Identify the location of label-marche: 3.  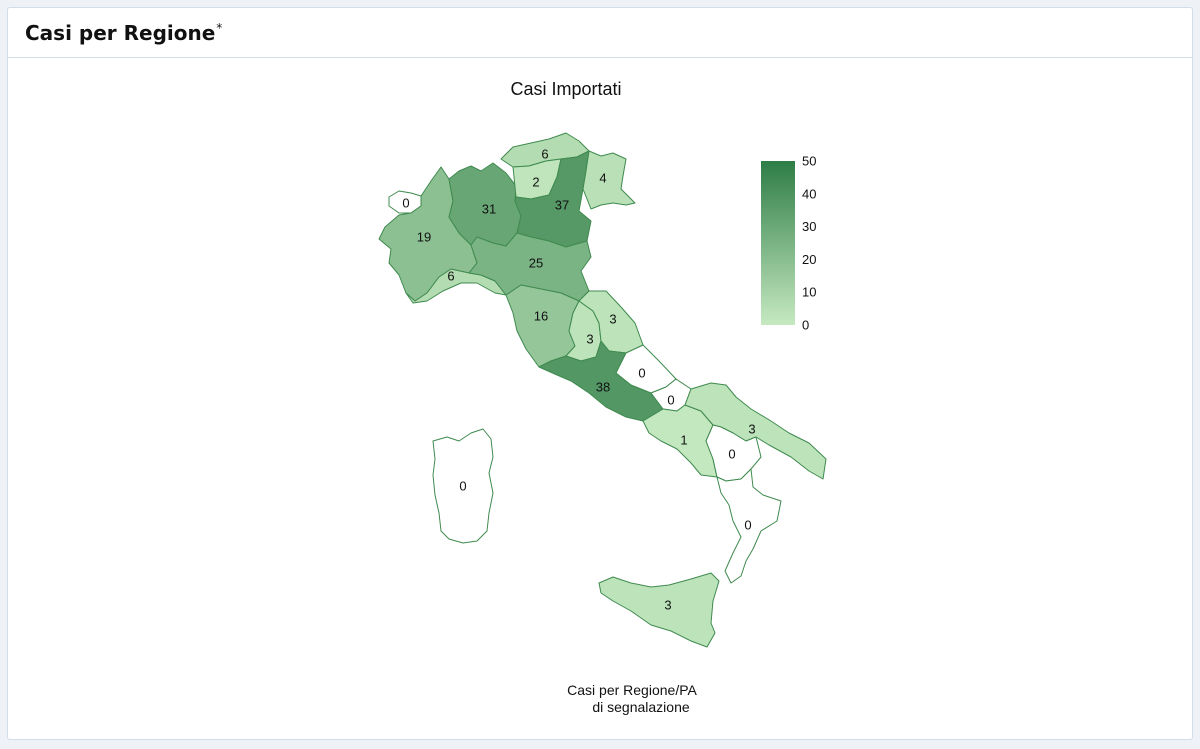
(612, 319).